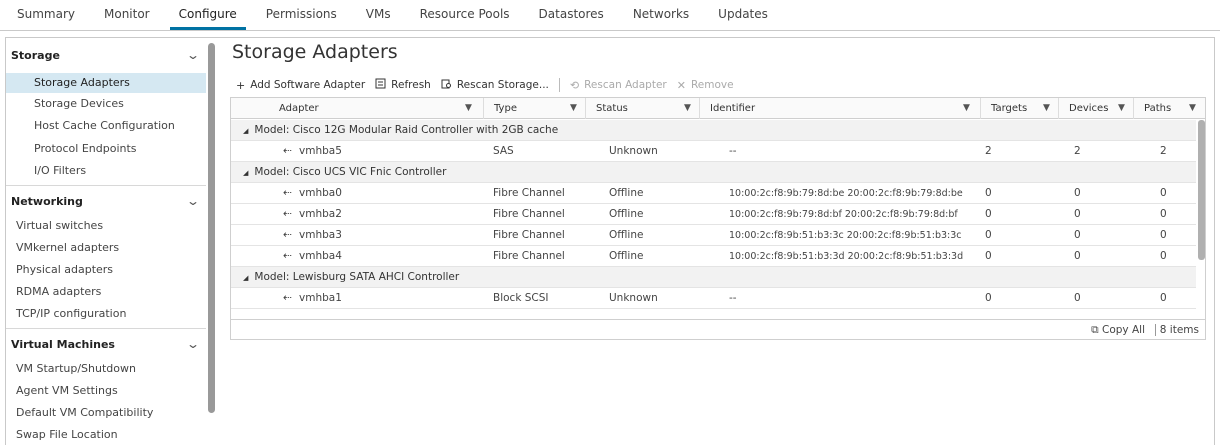  I want to click on group-row: ◢ Model: Lewisburg SATA AHCI Controller, so click(713, 277).